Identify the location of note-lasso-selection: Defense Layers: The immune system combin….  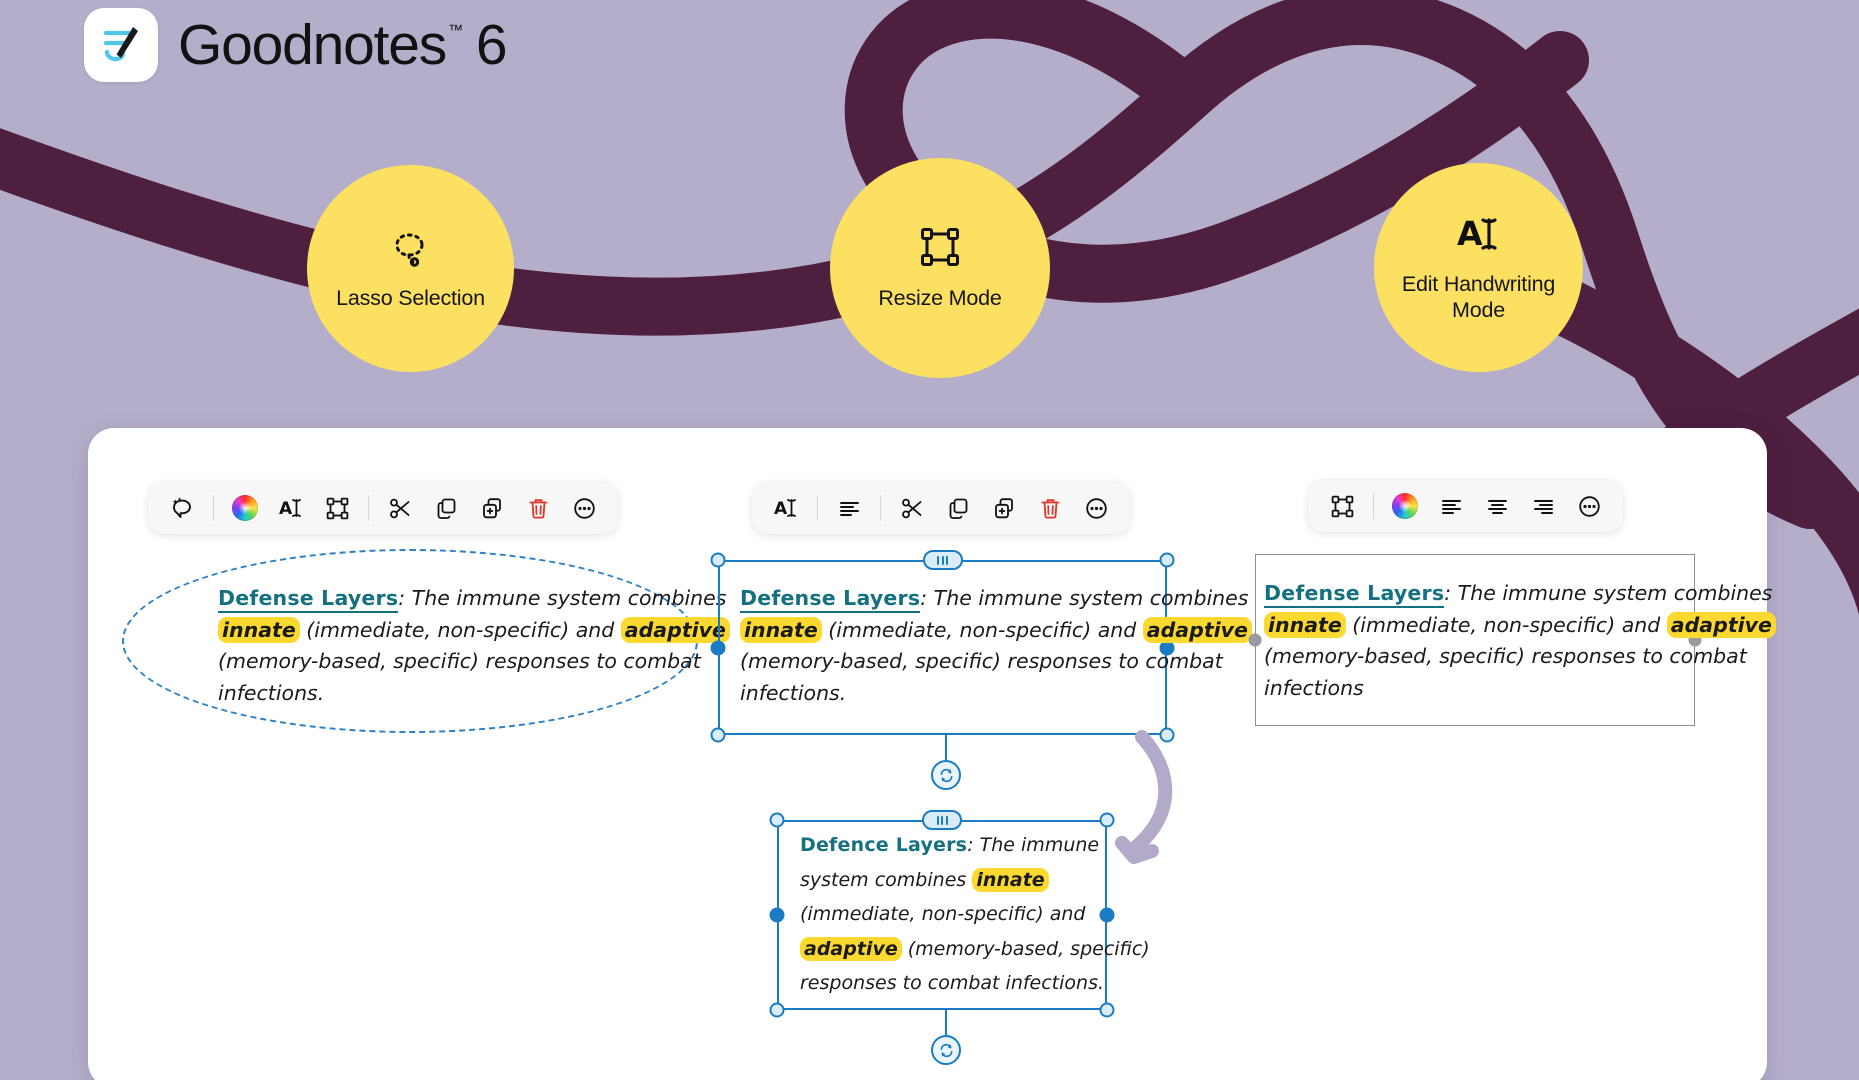
(474, 646).